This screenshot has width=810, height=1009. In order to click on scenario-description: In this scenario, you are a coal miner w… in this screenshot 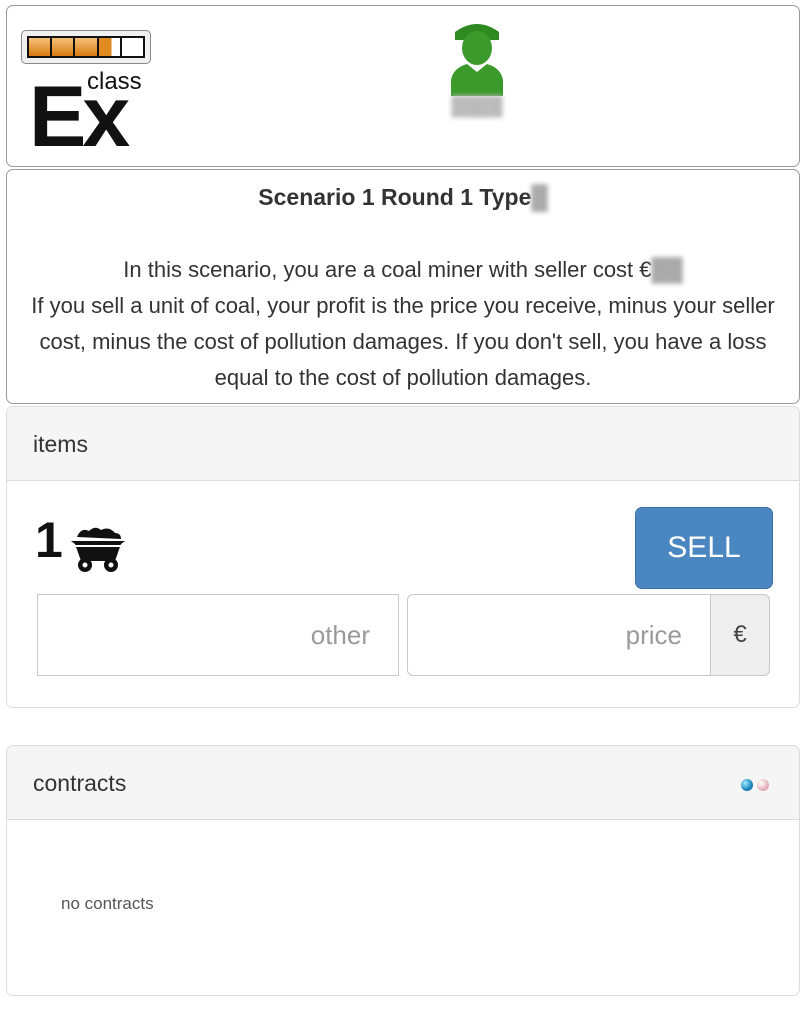, I will do `click(403, 324)`.